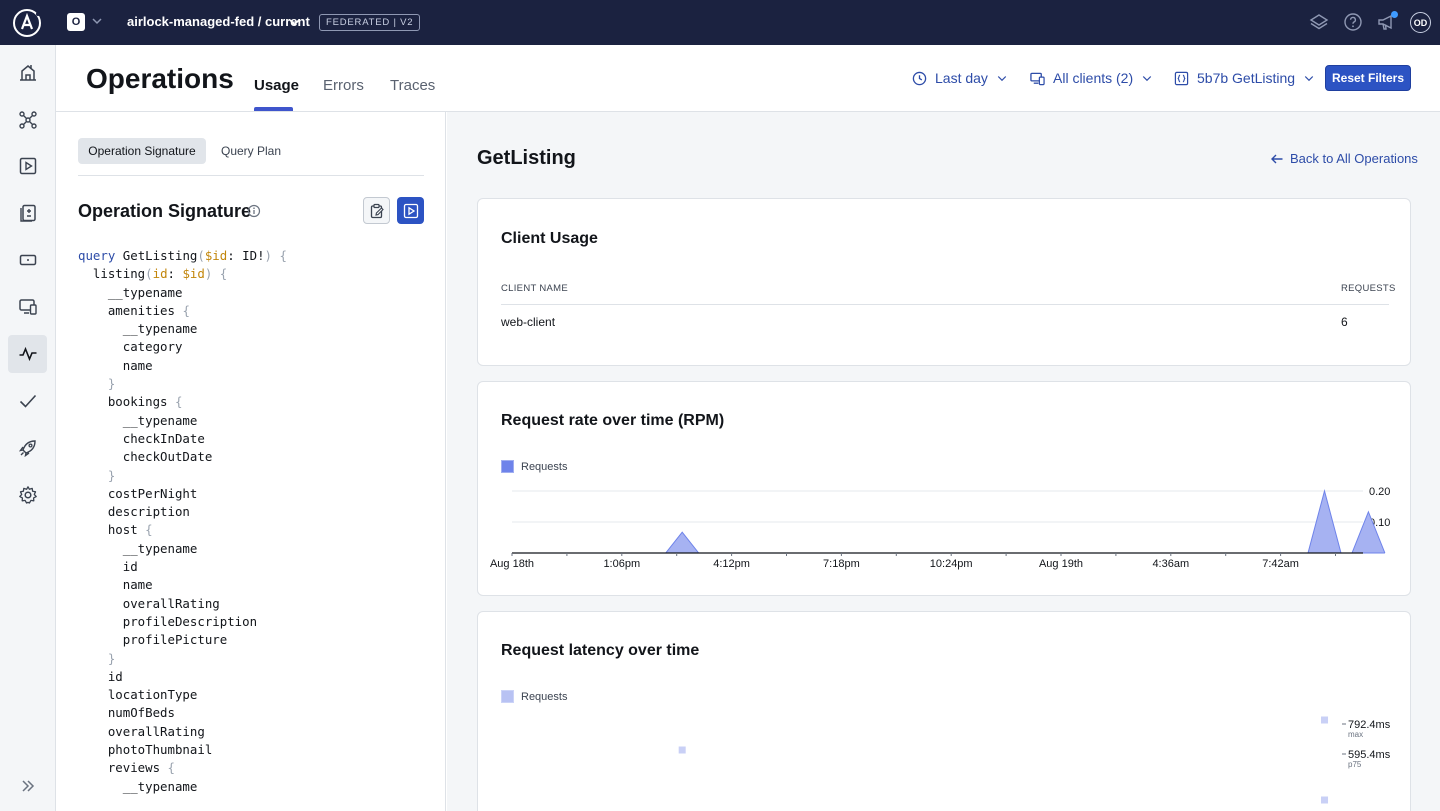 This screenshot has height=811, width=1440. I want to click on help-icon, so click(1353, 22).